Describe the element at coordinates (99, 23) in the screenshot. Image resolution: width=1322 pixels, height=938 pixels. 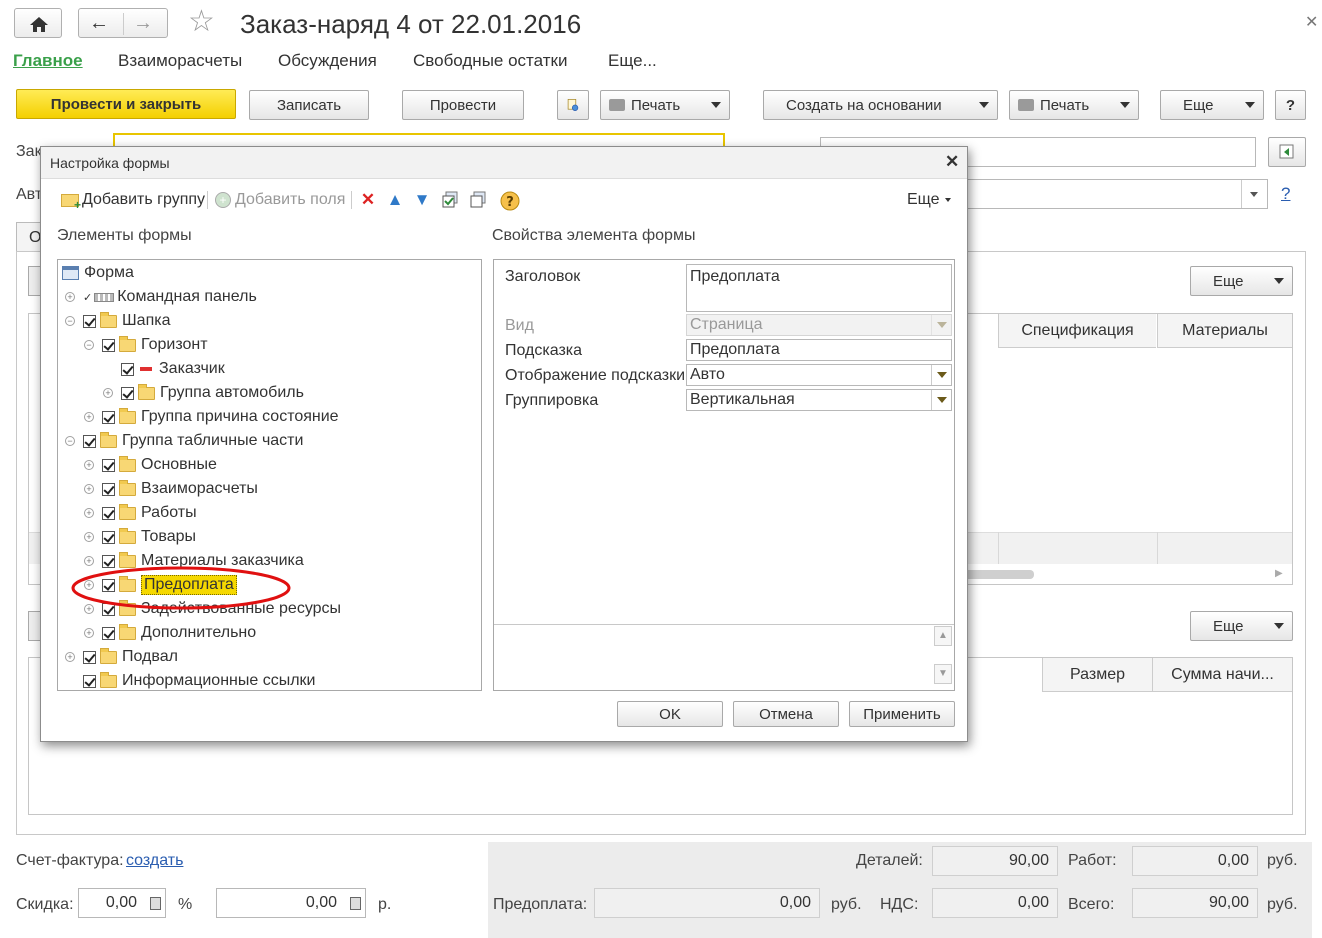
I see `back-arrow-icon: ←` at that location.